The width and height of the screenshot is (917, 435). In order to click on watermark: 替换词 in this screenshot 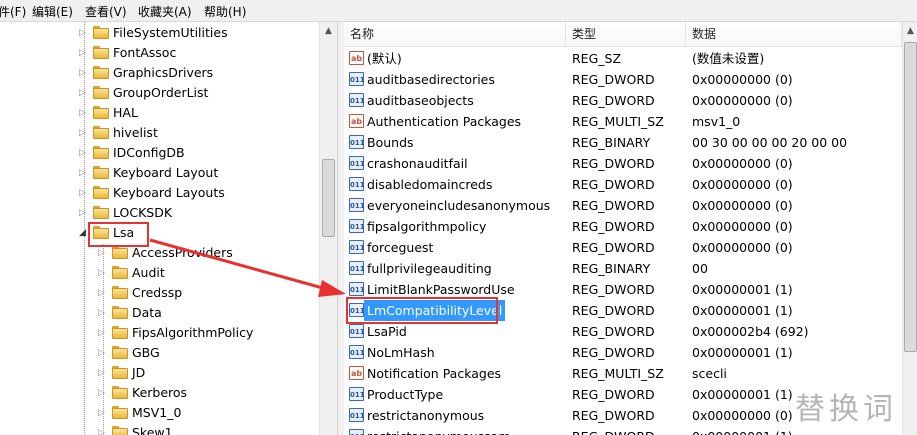, I will do `click(846, 409)`.